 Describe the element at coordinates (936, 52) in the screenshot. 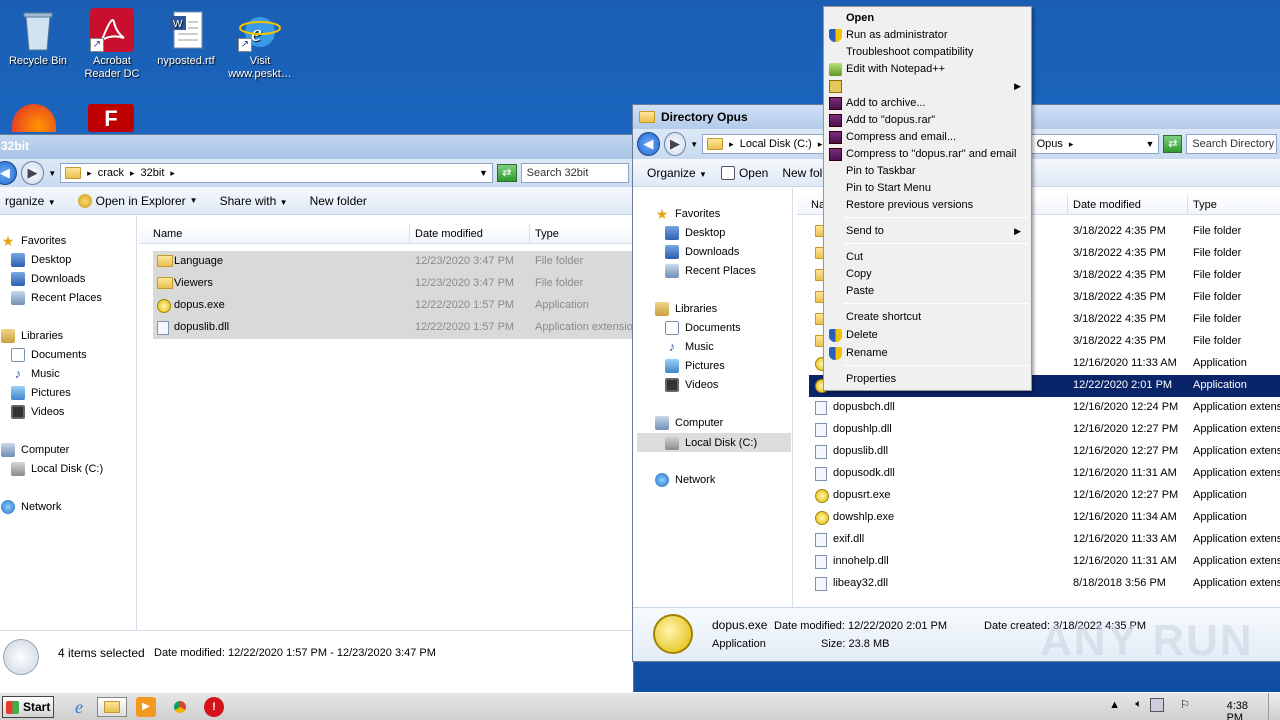

I see `menu-item: Troubleshoot compatibility` at that location.